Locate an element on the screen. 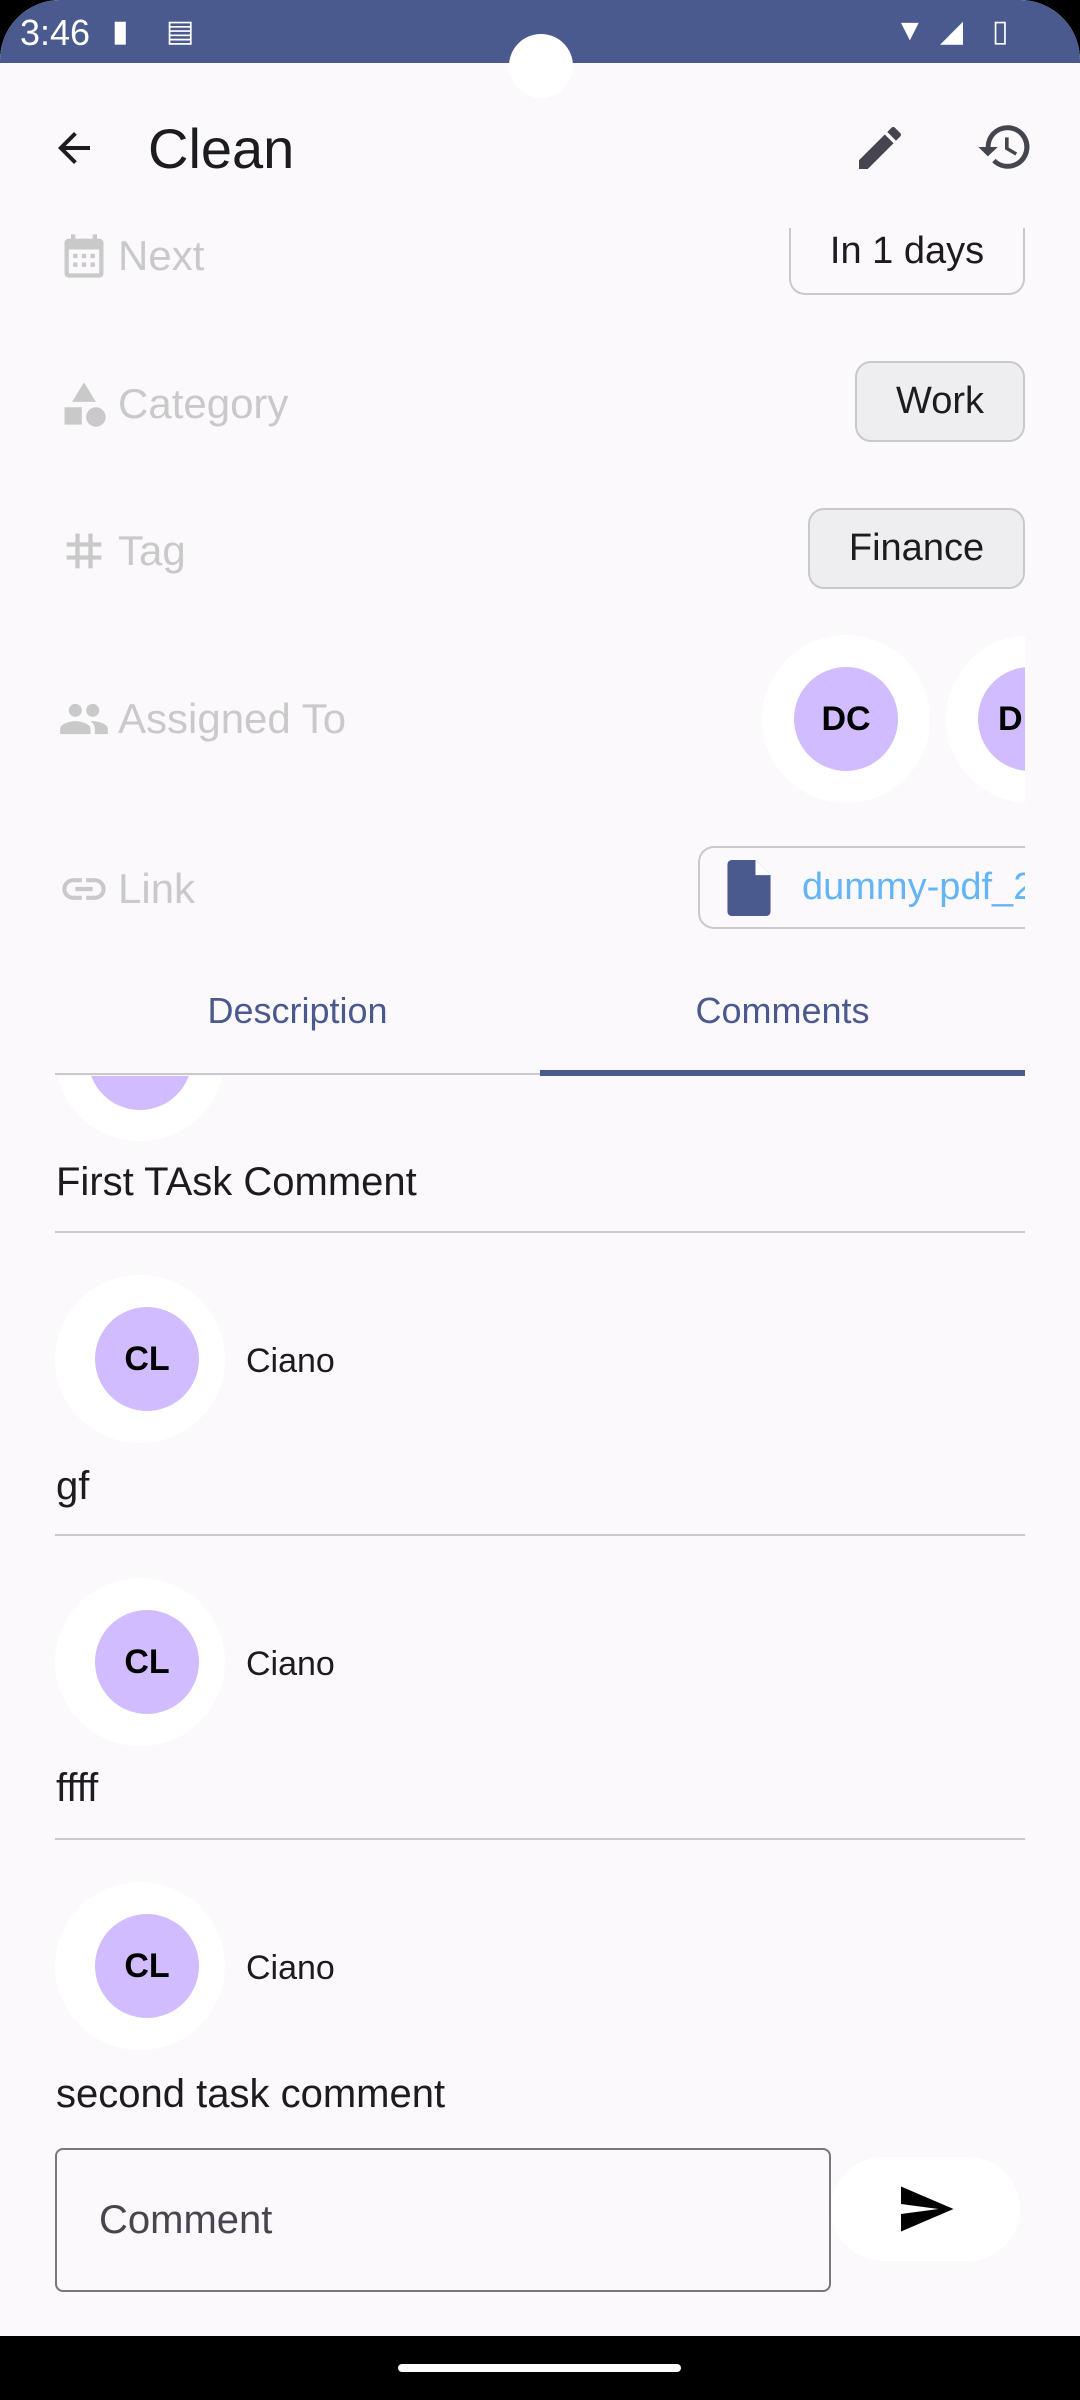 The width and height of the screenshot is (1080, 2400). tag-chip: Finance is located at coordinates (916, 548).